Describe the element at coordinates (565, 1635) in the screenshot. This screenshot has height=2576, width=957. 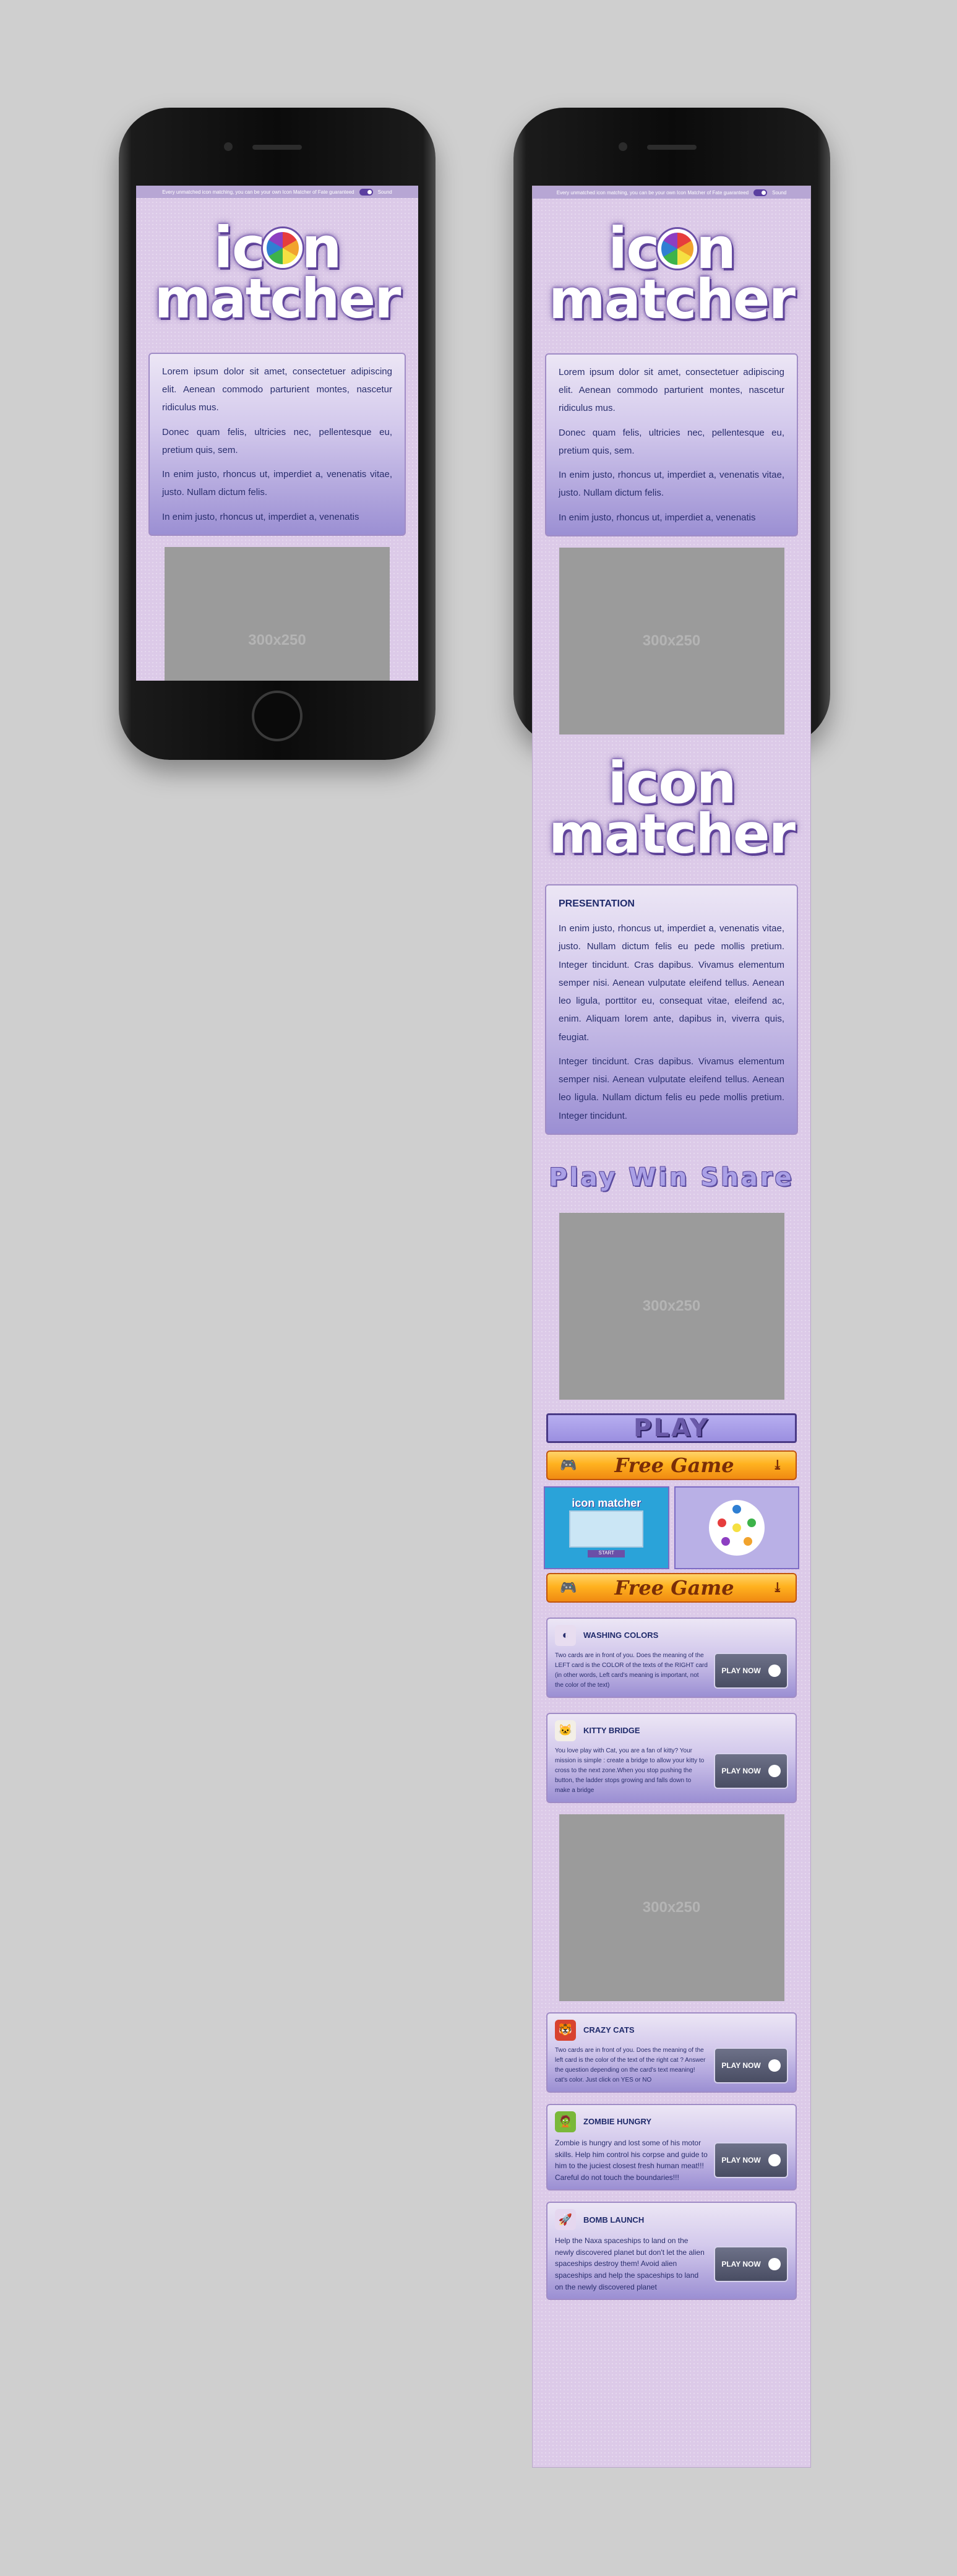
I see `washing-colors-icon: ◐` at that location.